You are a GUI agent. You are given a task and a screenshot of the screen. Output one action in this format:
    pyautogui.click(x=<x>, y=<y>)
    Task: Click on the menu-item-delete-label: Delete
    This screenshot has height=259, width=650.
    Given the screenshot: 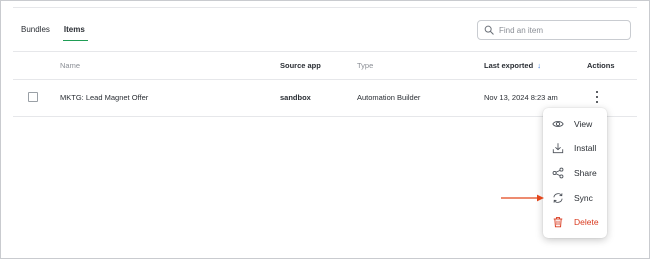 What is the action you would take?
    pyautogui.click(x=586, y=222)
    